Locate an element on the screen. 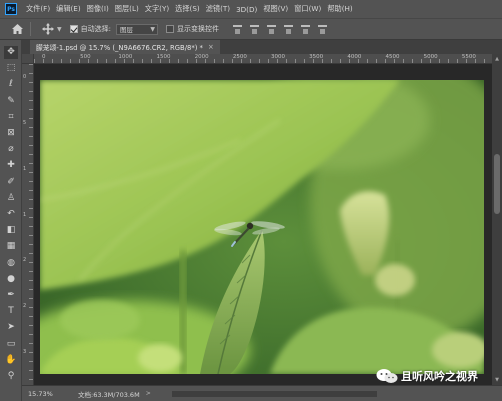  ruler-label: 1500 is located at coordinates (163, 57).